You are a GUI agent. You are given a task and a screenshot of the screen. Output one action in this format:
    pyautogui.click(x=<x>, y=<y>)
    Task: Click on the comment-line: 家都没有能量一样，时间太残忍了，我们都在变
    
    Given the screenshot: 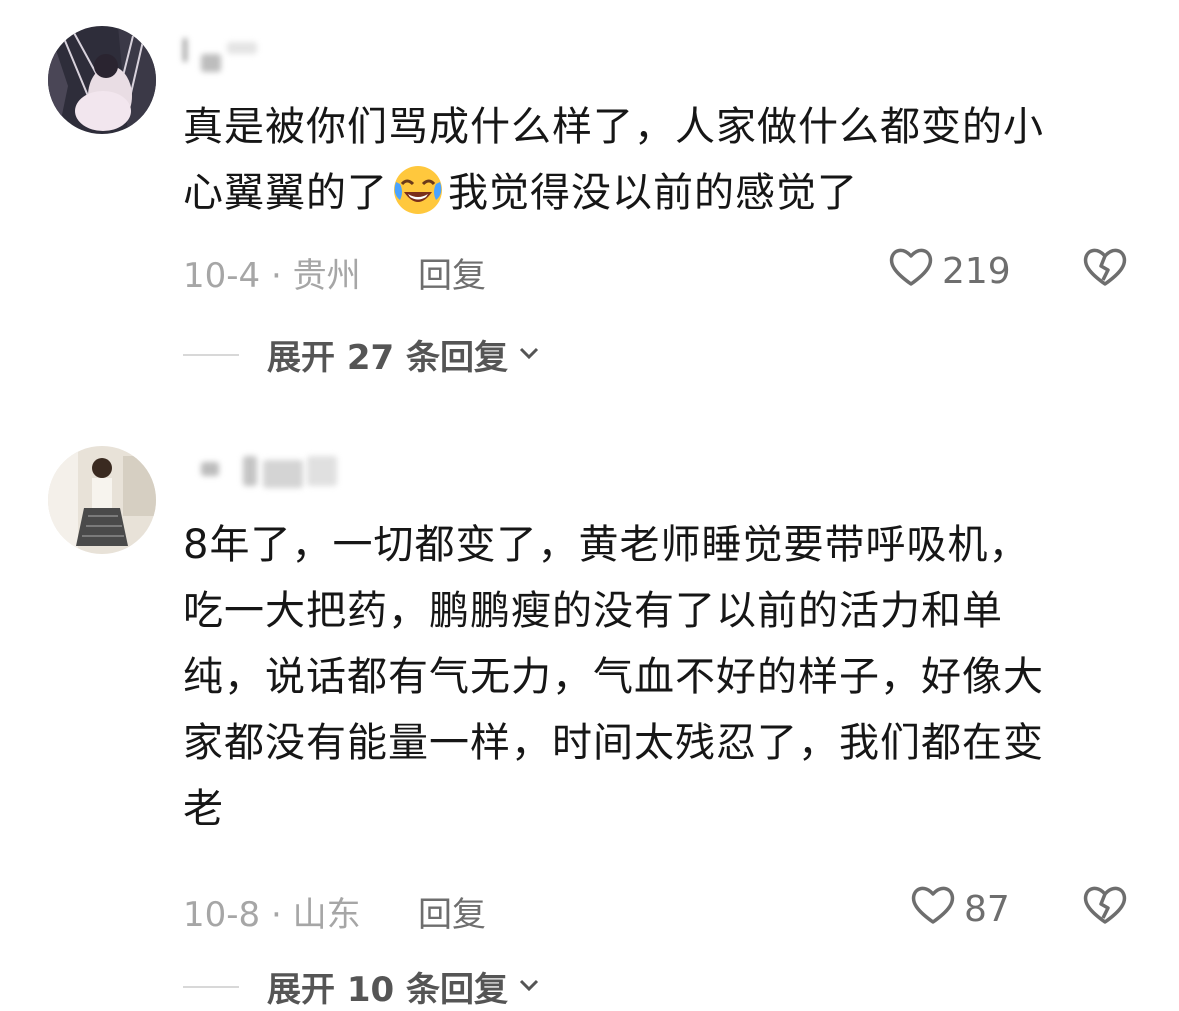 What is the action you would take?
    pyautogui.click(x=613, y=743)
    